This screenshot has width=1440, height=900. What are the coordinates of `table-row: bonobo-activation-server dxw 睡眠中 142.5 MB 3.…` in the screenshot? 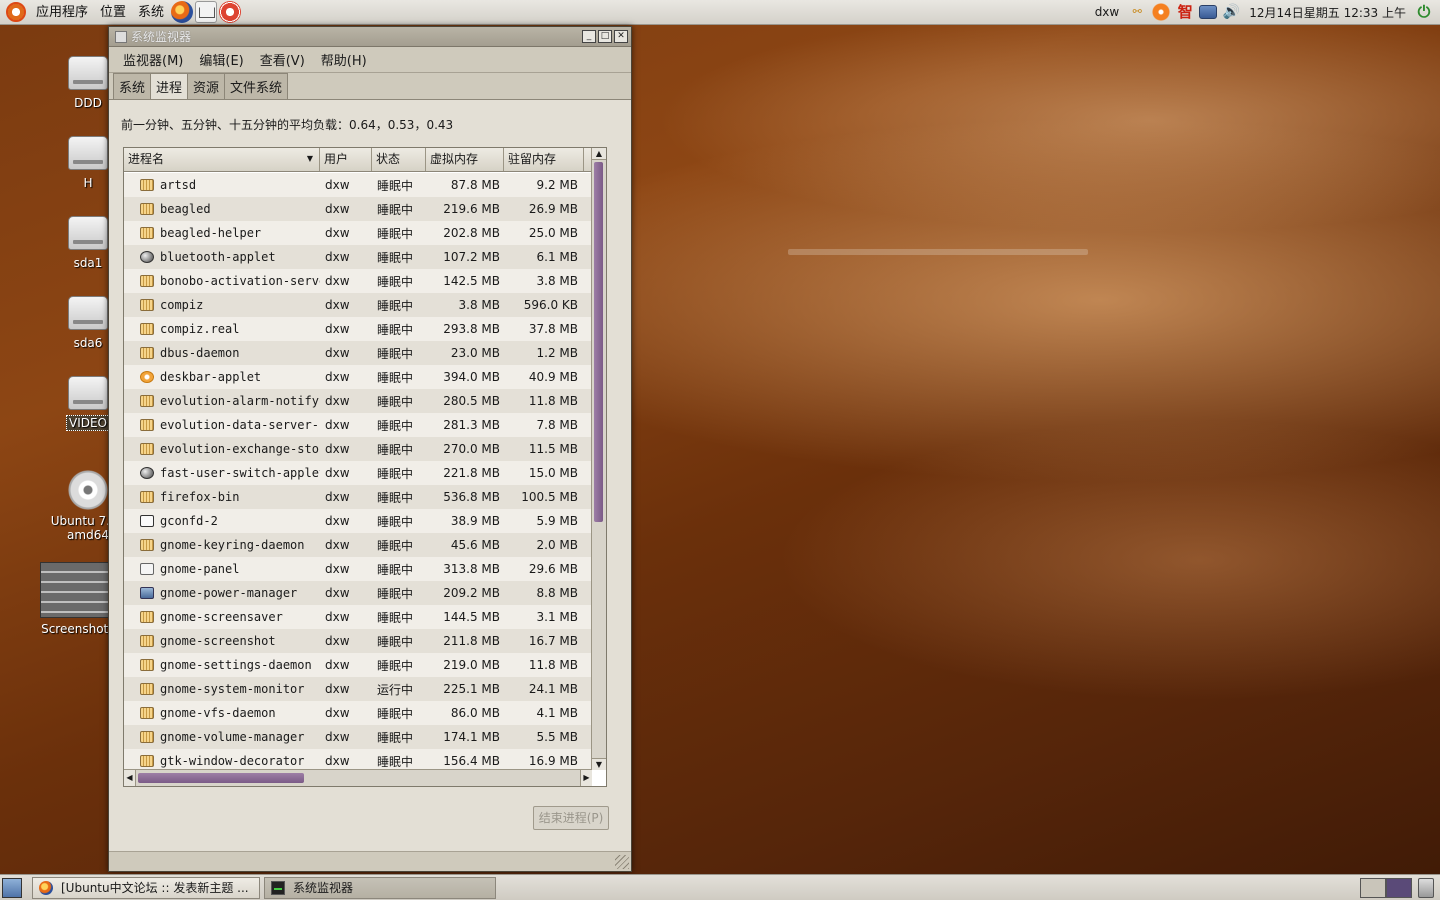 It's located at (358, 281).